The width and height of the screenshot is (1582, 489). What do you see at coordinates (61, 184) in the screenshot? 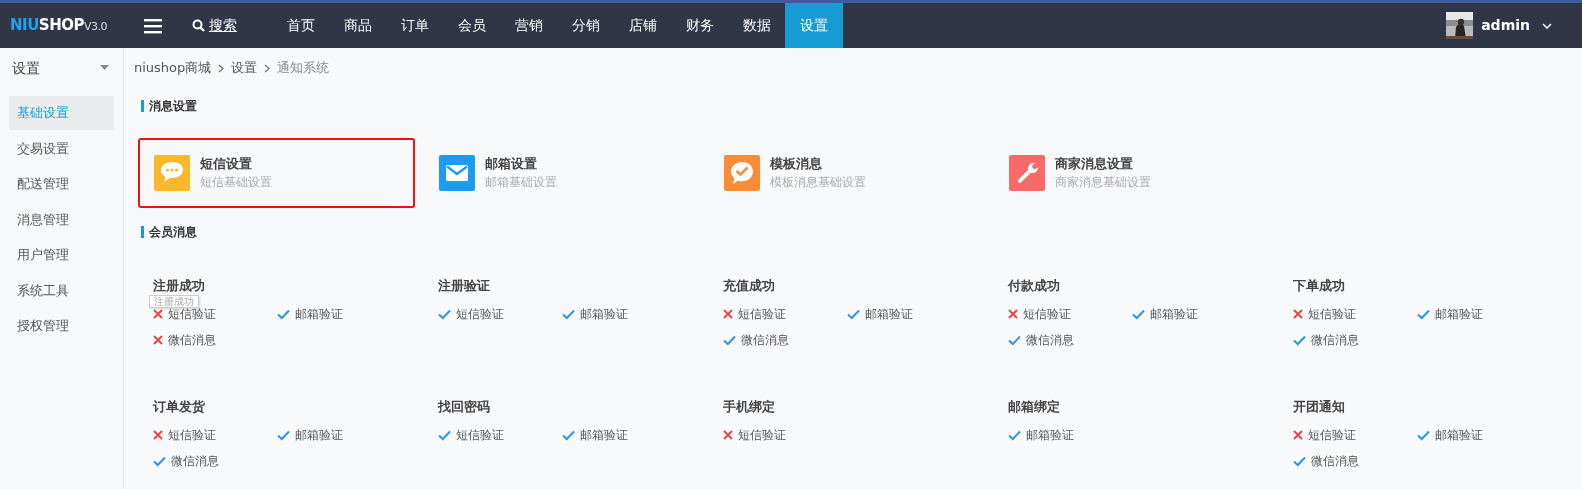
I see `sidebar-item: 配送管理` at bounding box center [61, 184].